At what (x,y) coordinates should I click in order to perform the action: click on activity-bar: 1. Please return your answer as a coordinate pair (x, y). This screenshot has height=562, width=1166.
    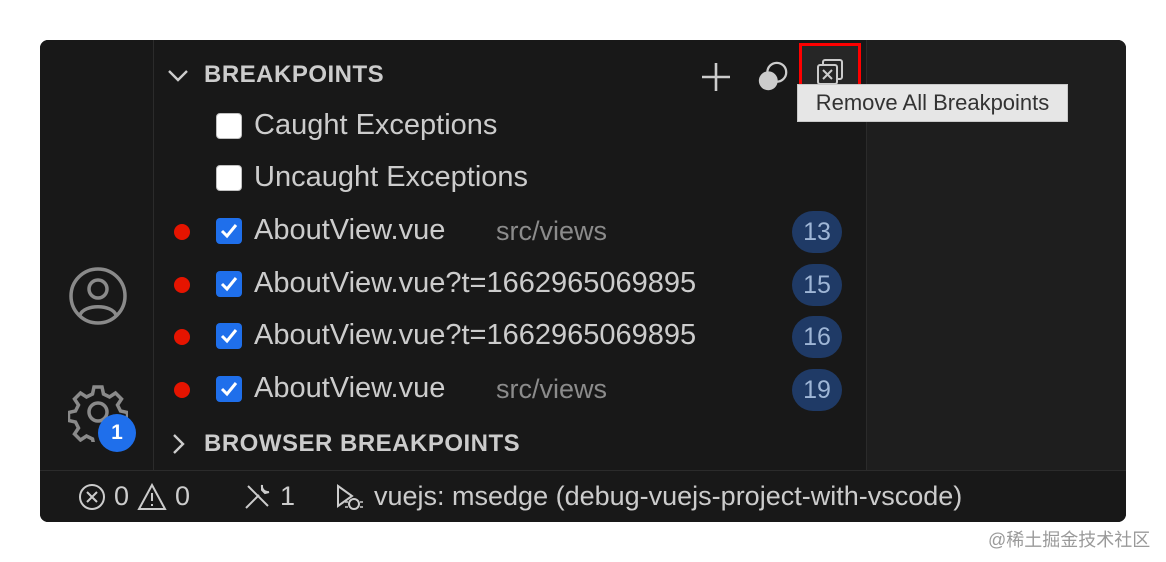
    Looking at the image, I should click on (97, 255).